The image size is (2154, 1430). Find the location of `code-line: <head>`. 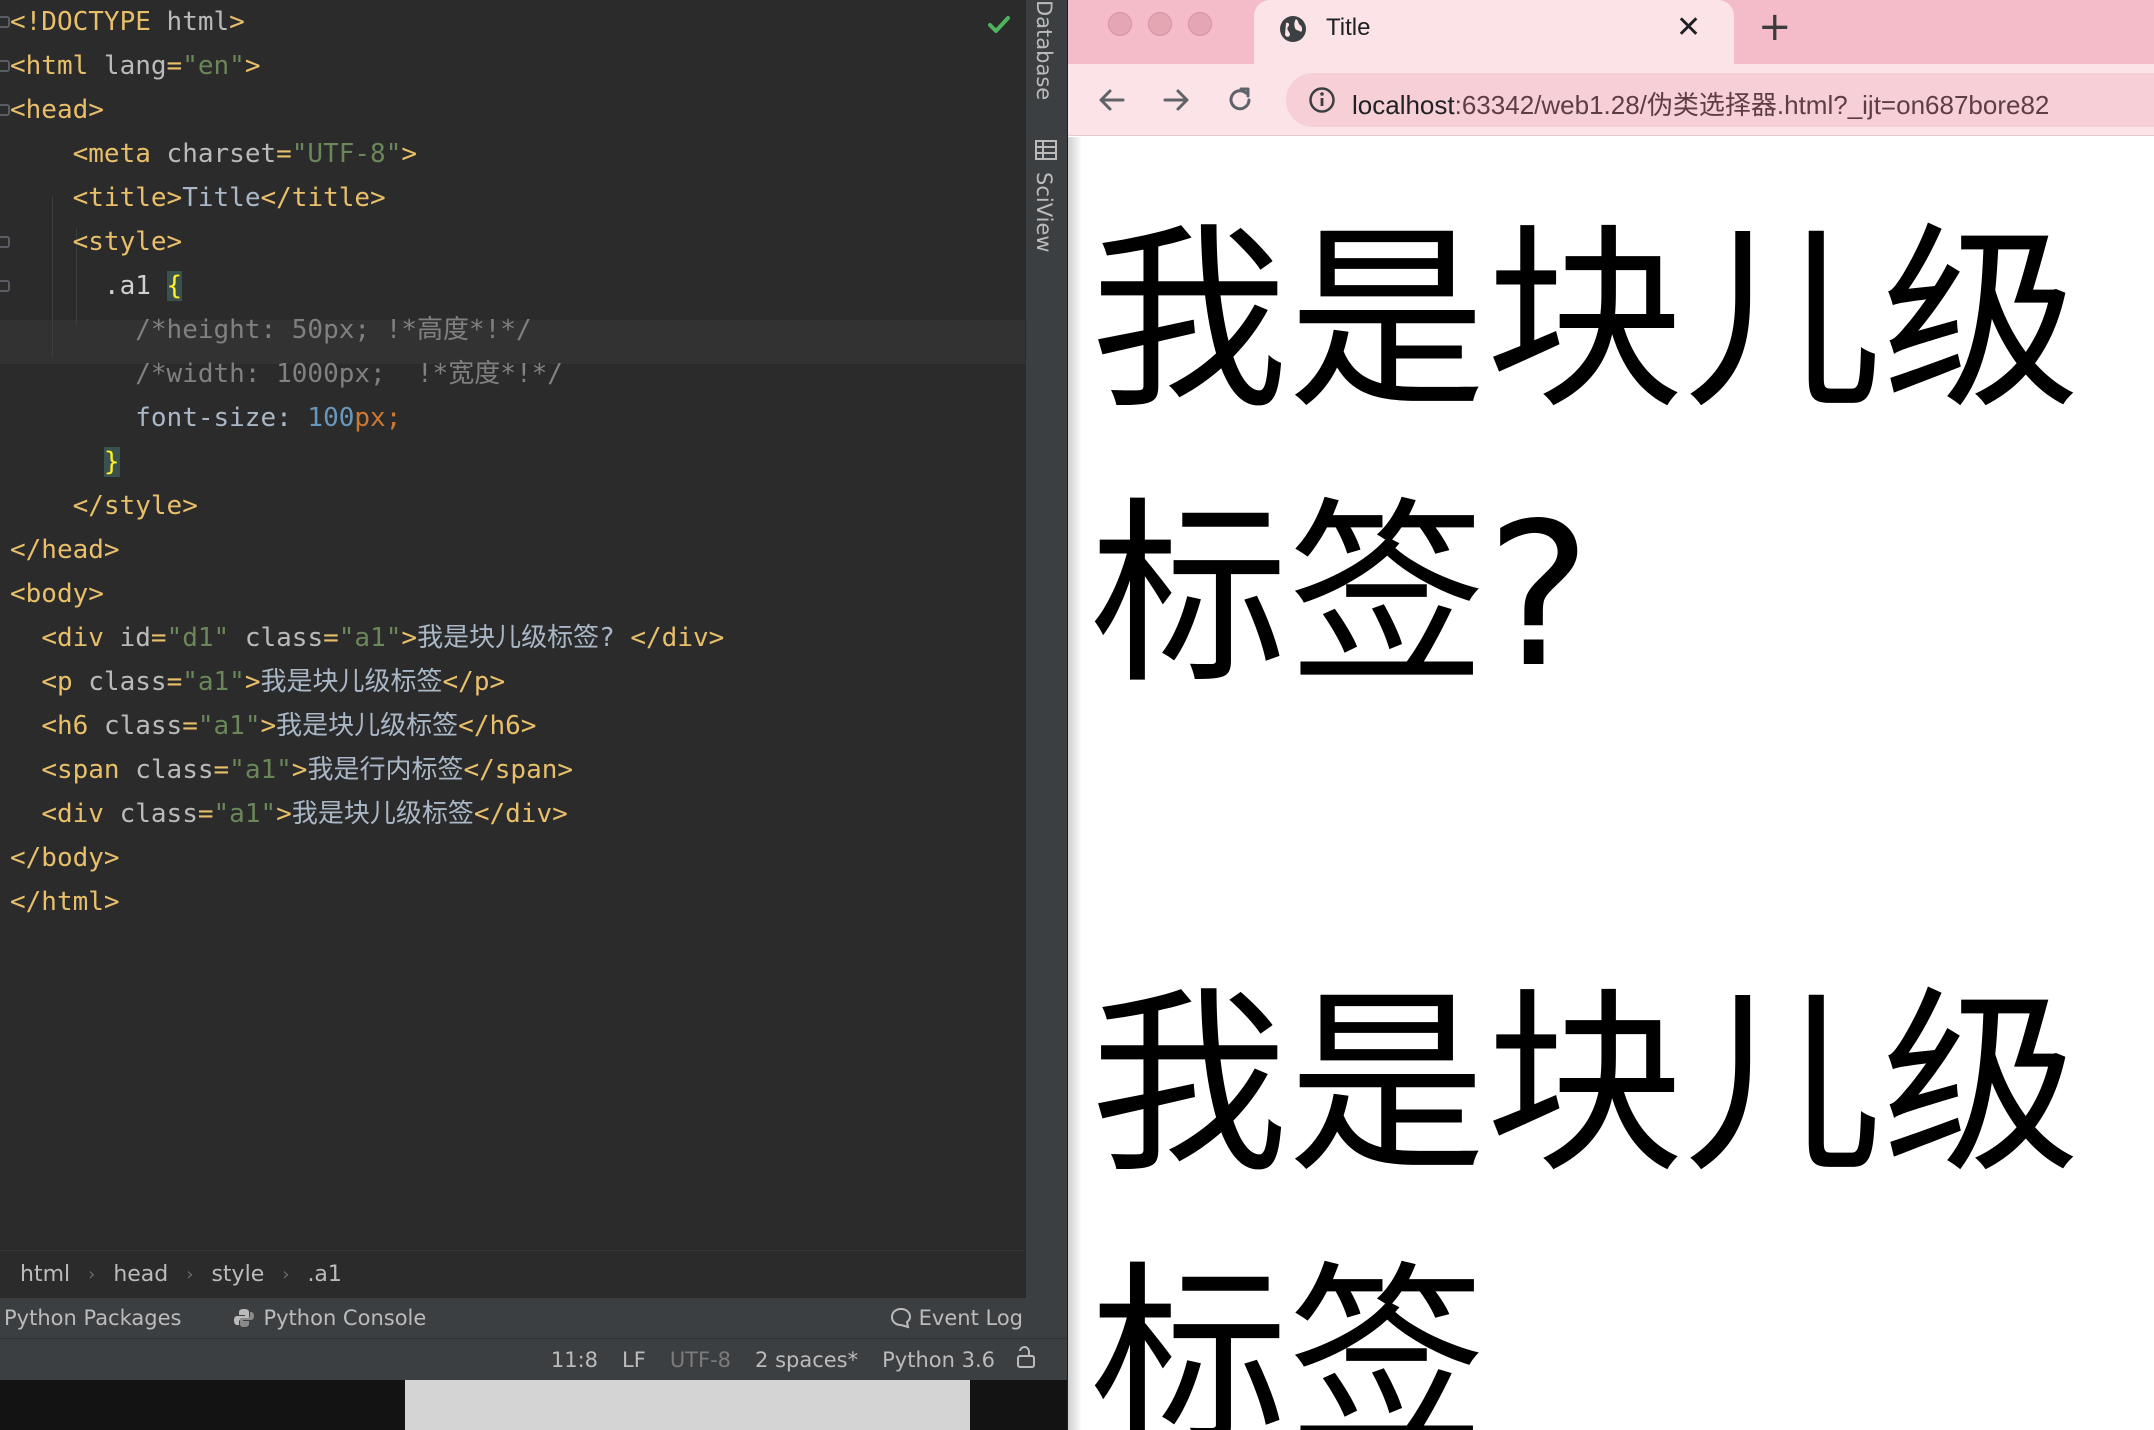

code-line: <head> is located at coordinates (57, 110).